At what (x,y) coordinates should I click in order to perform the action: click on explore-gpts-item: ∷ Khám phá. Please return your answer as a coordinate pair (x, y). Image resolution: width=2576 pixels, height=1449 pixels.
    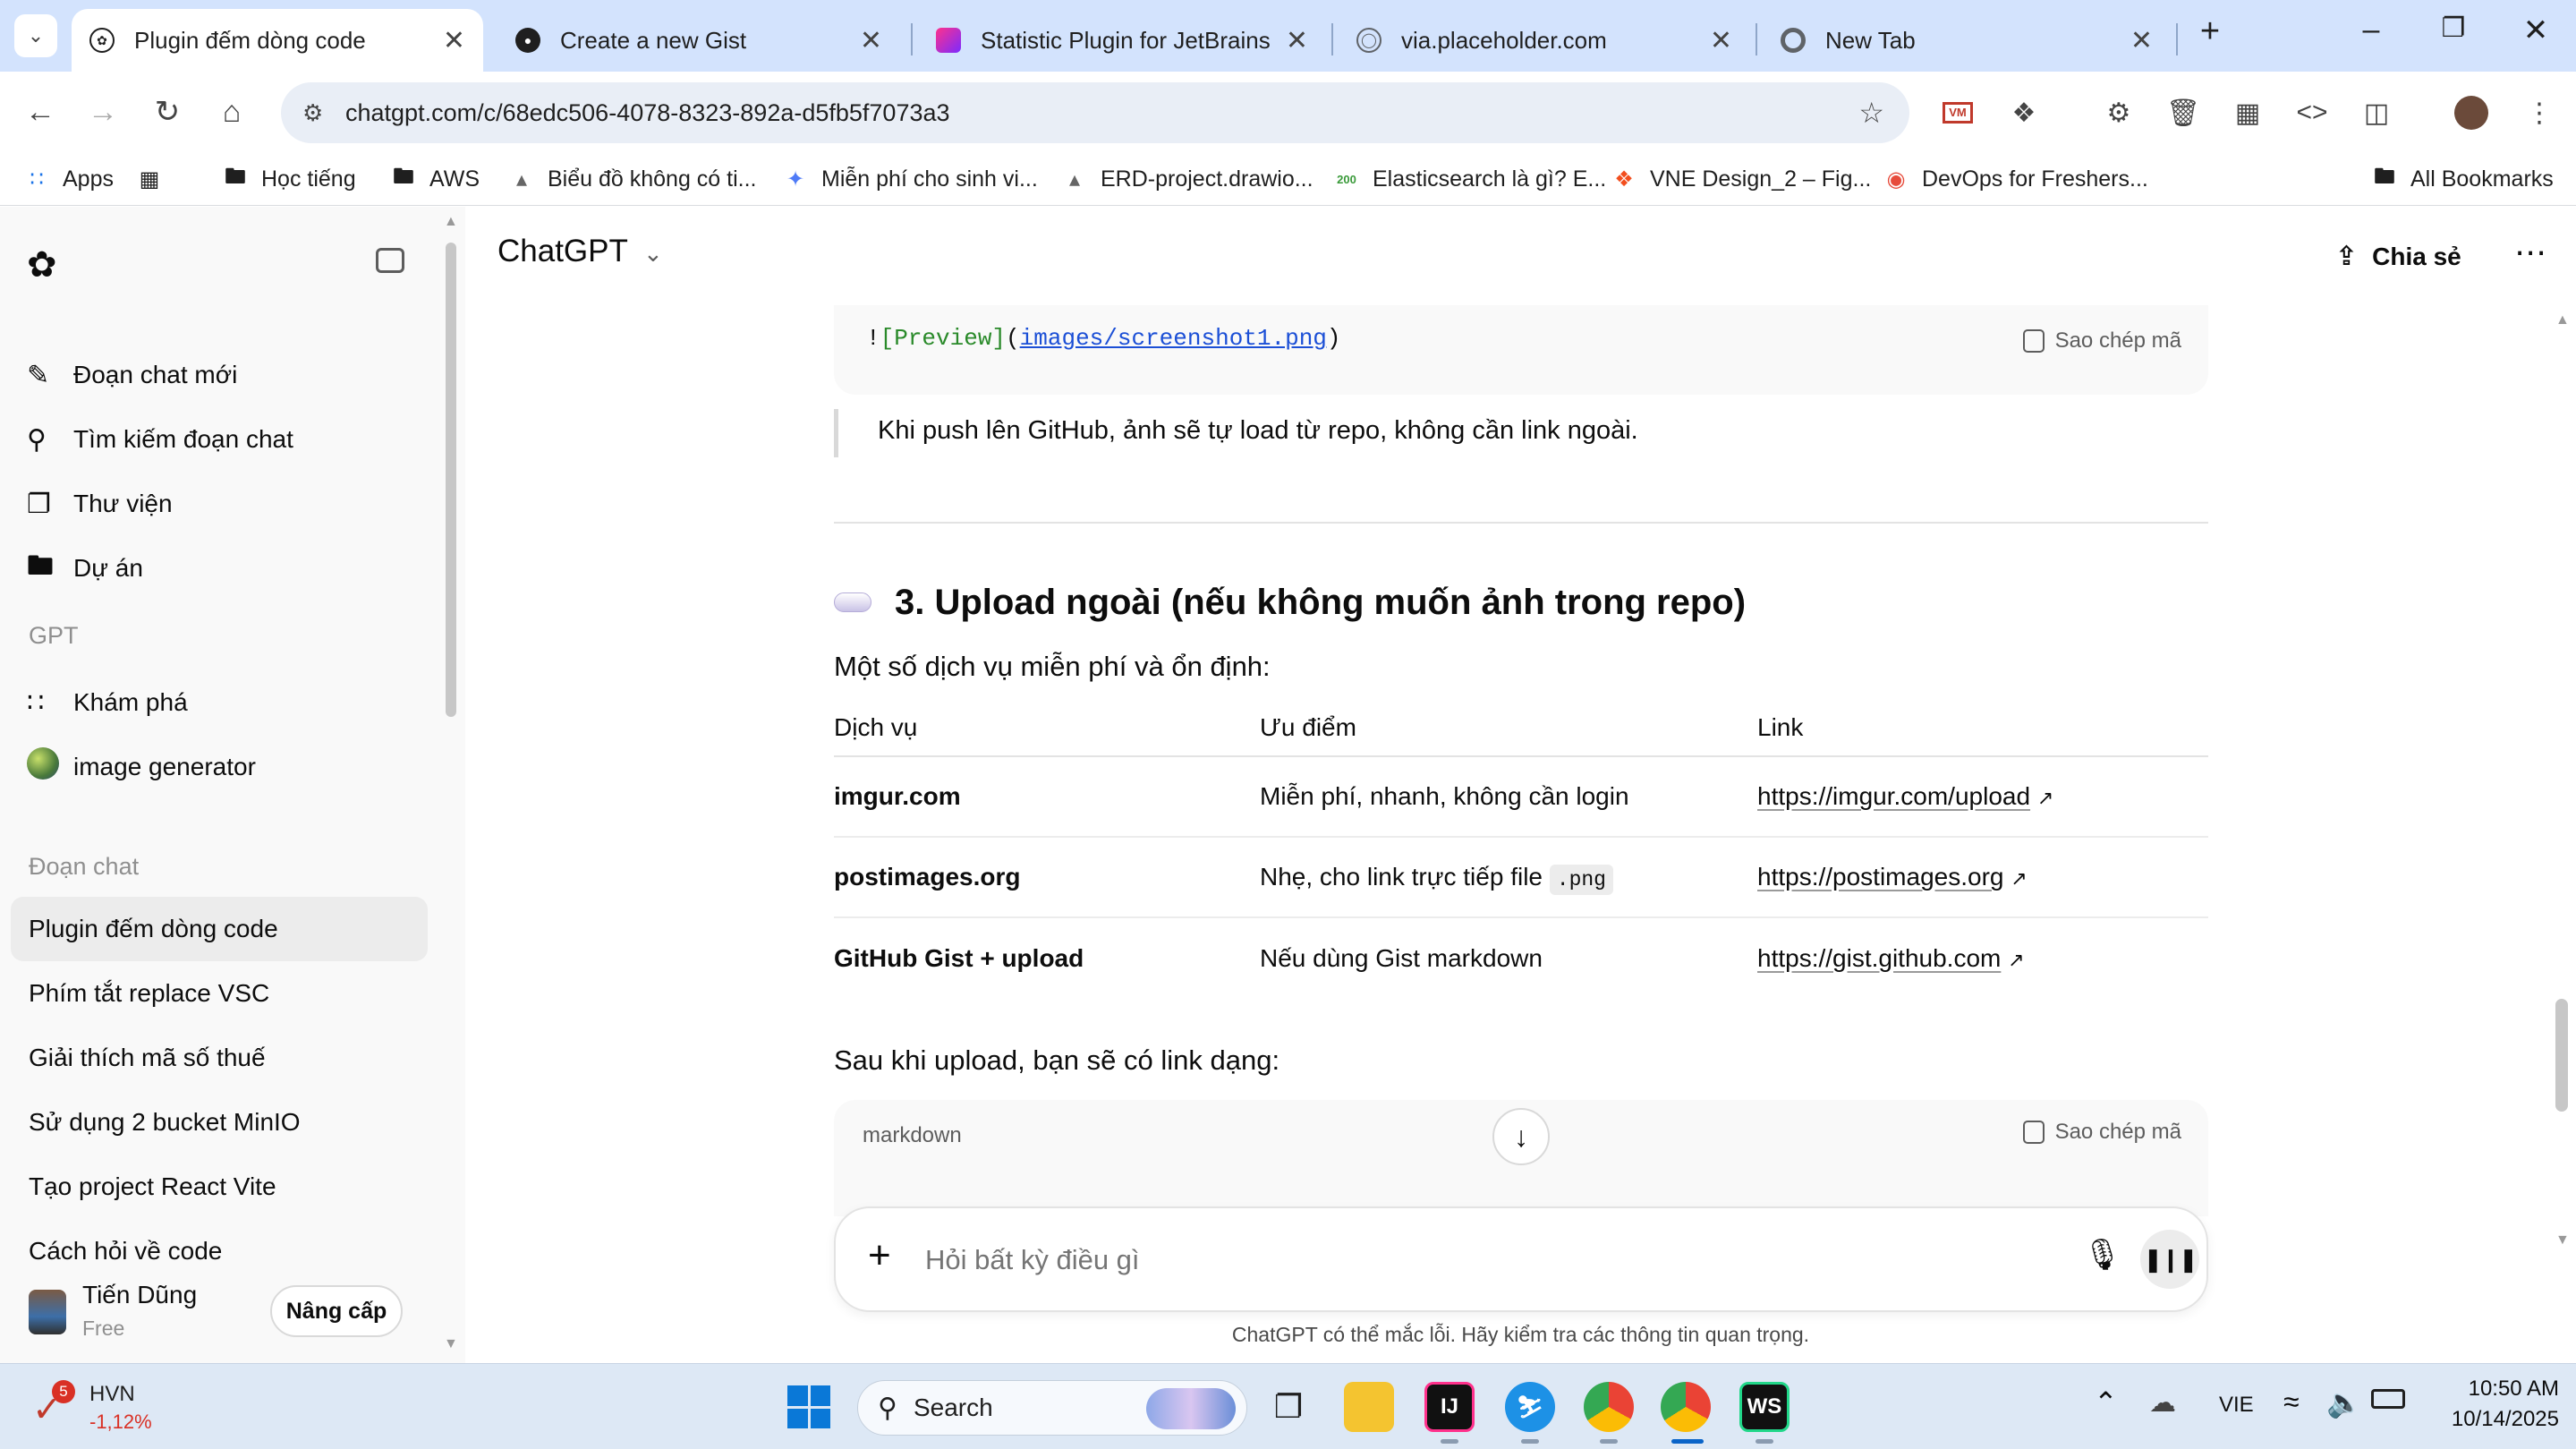
    Looking at the image, I should click on (107, 703).